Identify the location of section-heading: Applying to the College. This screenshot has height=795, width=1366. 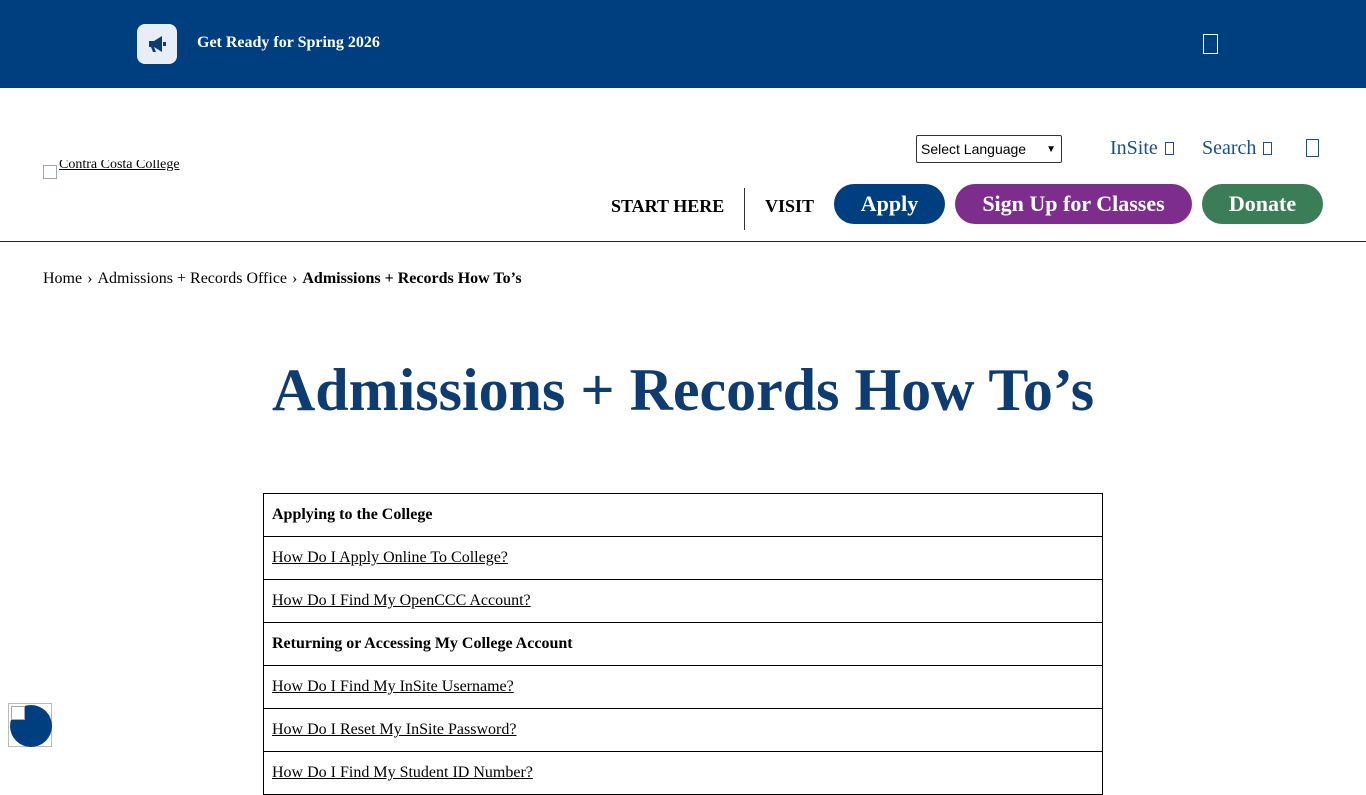
(683, 515).